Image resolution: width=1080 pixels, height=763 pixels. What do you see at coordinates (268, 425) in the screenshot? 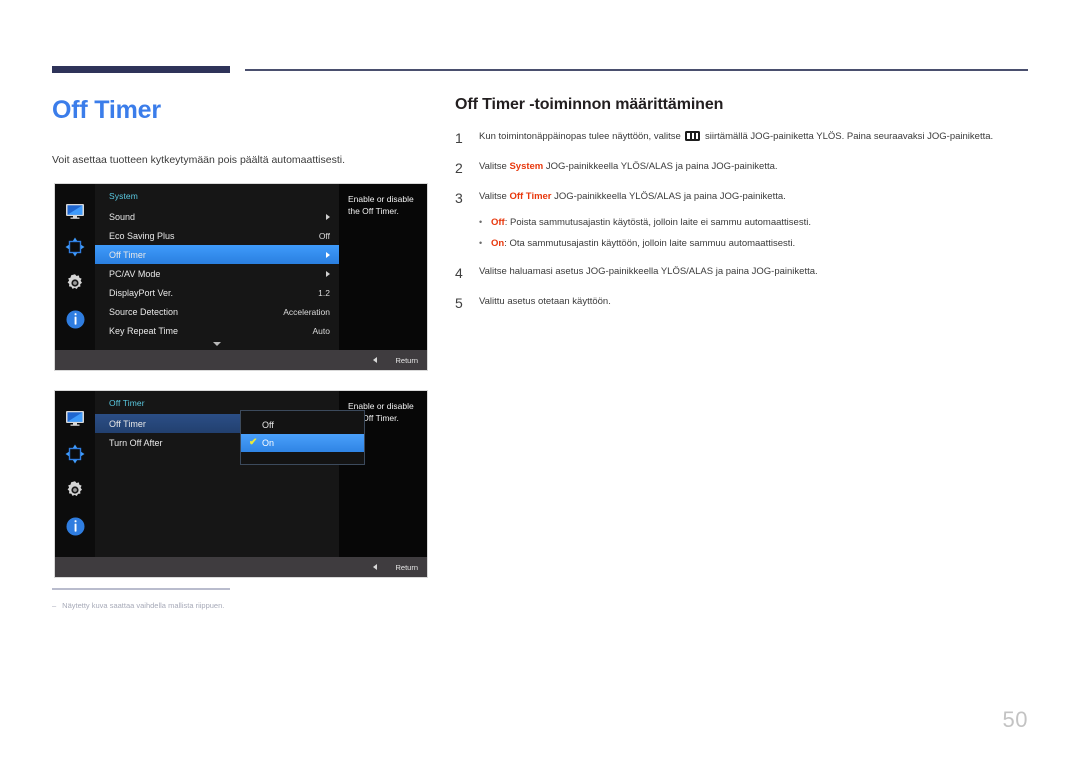
I see `osd2-popup-label: Off` at bounding box center [268, 425].